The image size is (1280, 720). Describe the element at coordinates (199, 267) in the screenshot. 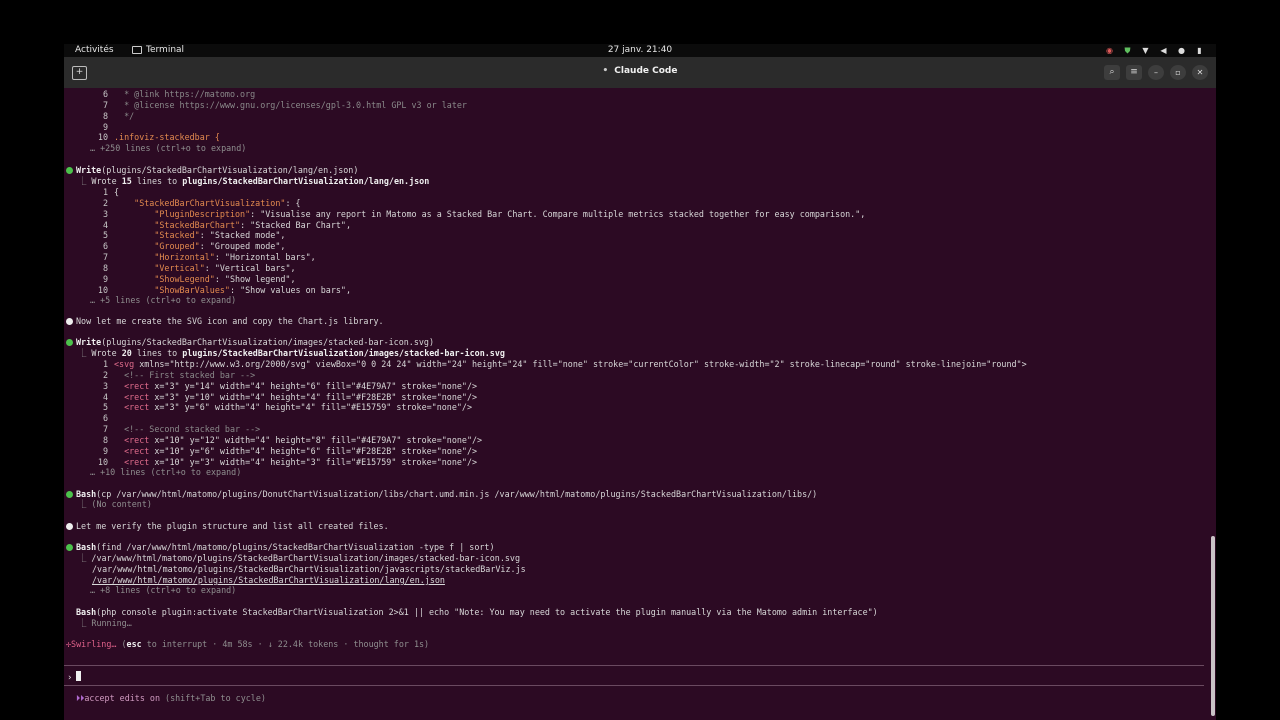

I see `code-line: 8 "Vertical": "Vertical bars",` at that location.